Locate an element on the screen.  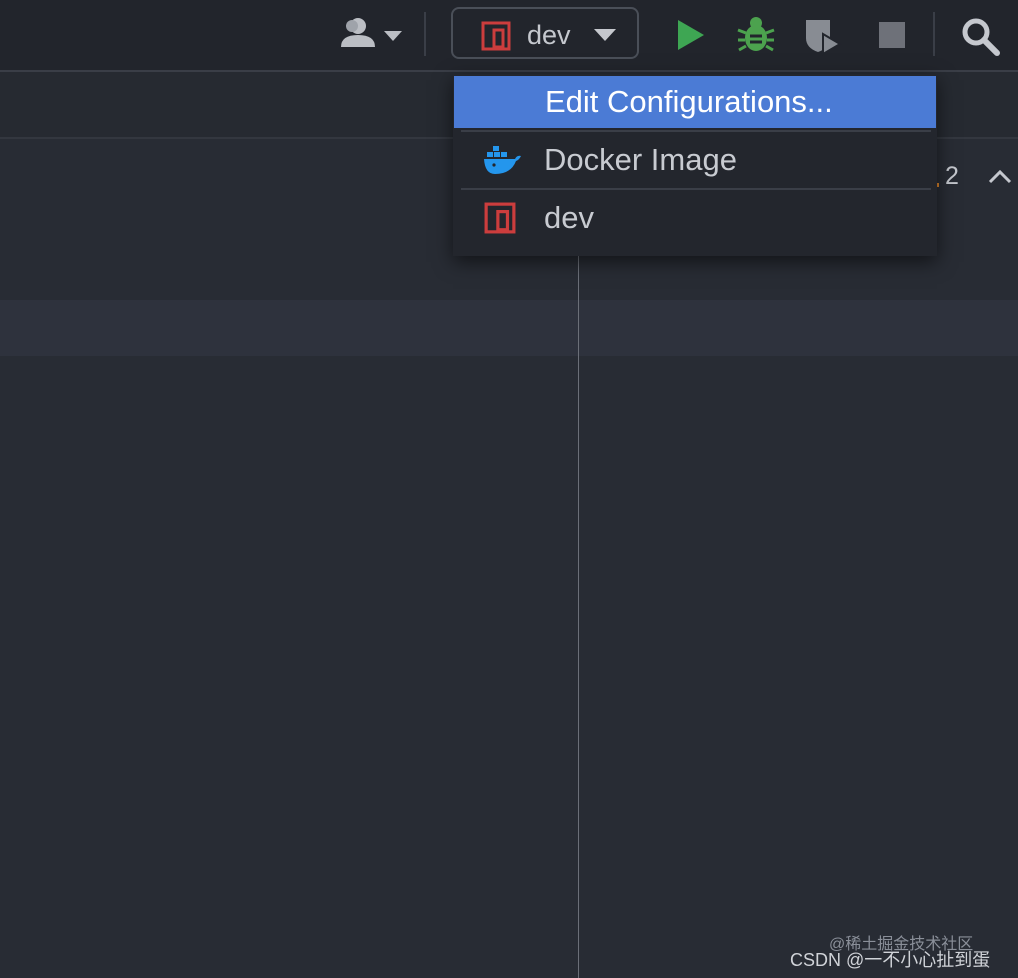
run-with-coverage-button is located at coordinates (822, 36).